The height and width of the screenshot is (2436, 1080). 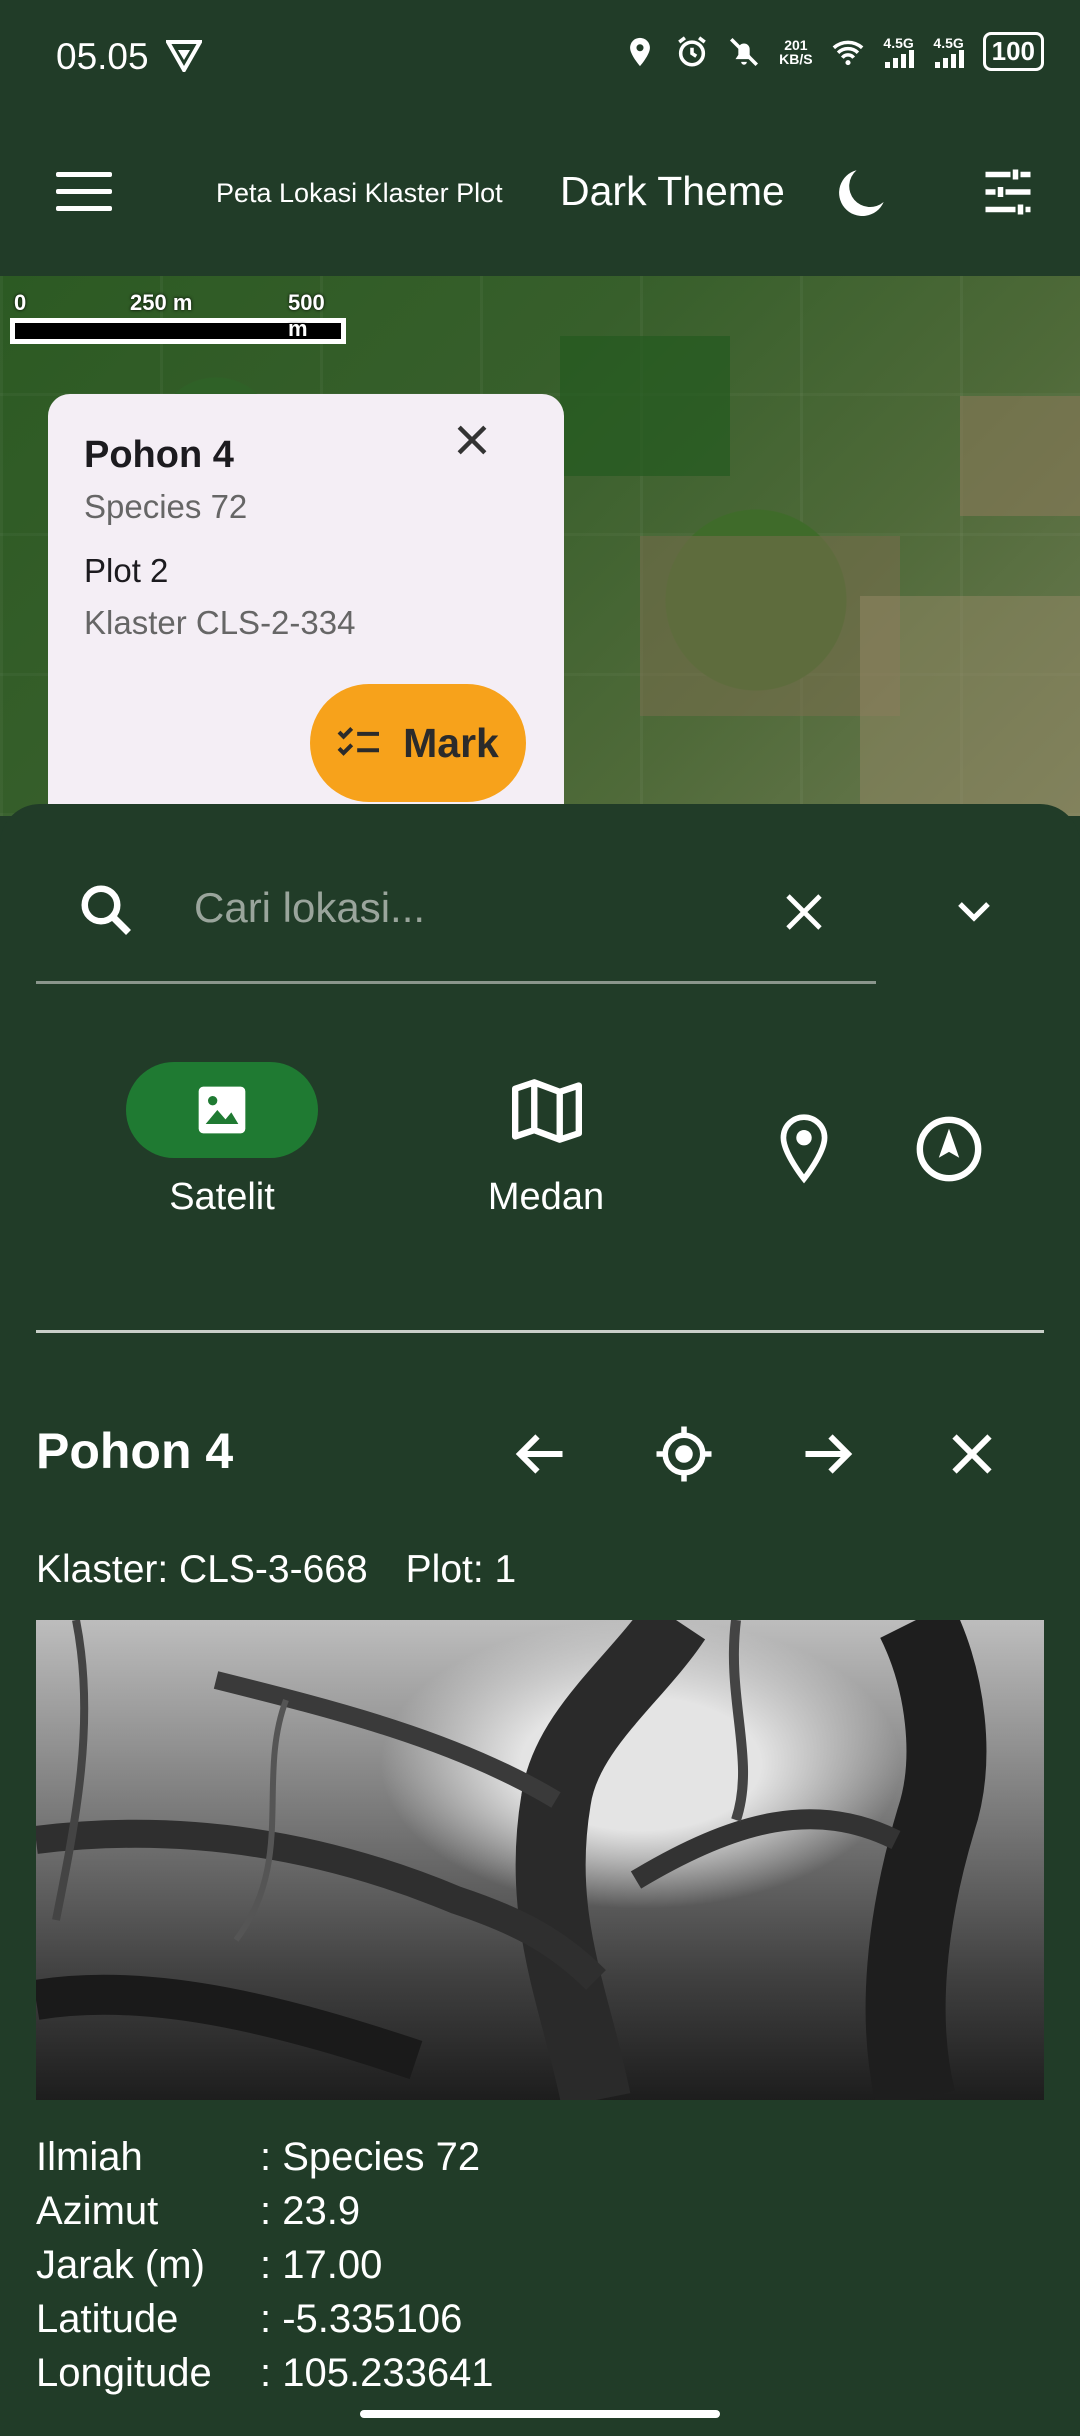 What do you see at coordinates (209, 2265) in the screenshot?
I see `property-row: Jarak (m): 17.00` at bounding box center [209, 2265].